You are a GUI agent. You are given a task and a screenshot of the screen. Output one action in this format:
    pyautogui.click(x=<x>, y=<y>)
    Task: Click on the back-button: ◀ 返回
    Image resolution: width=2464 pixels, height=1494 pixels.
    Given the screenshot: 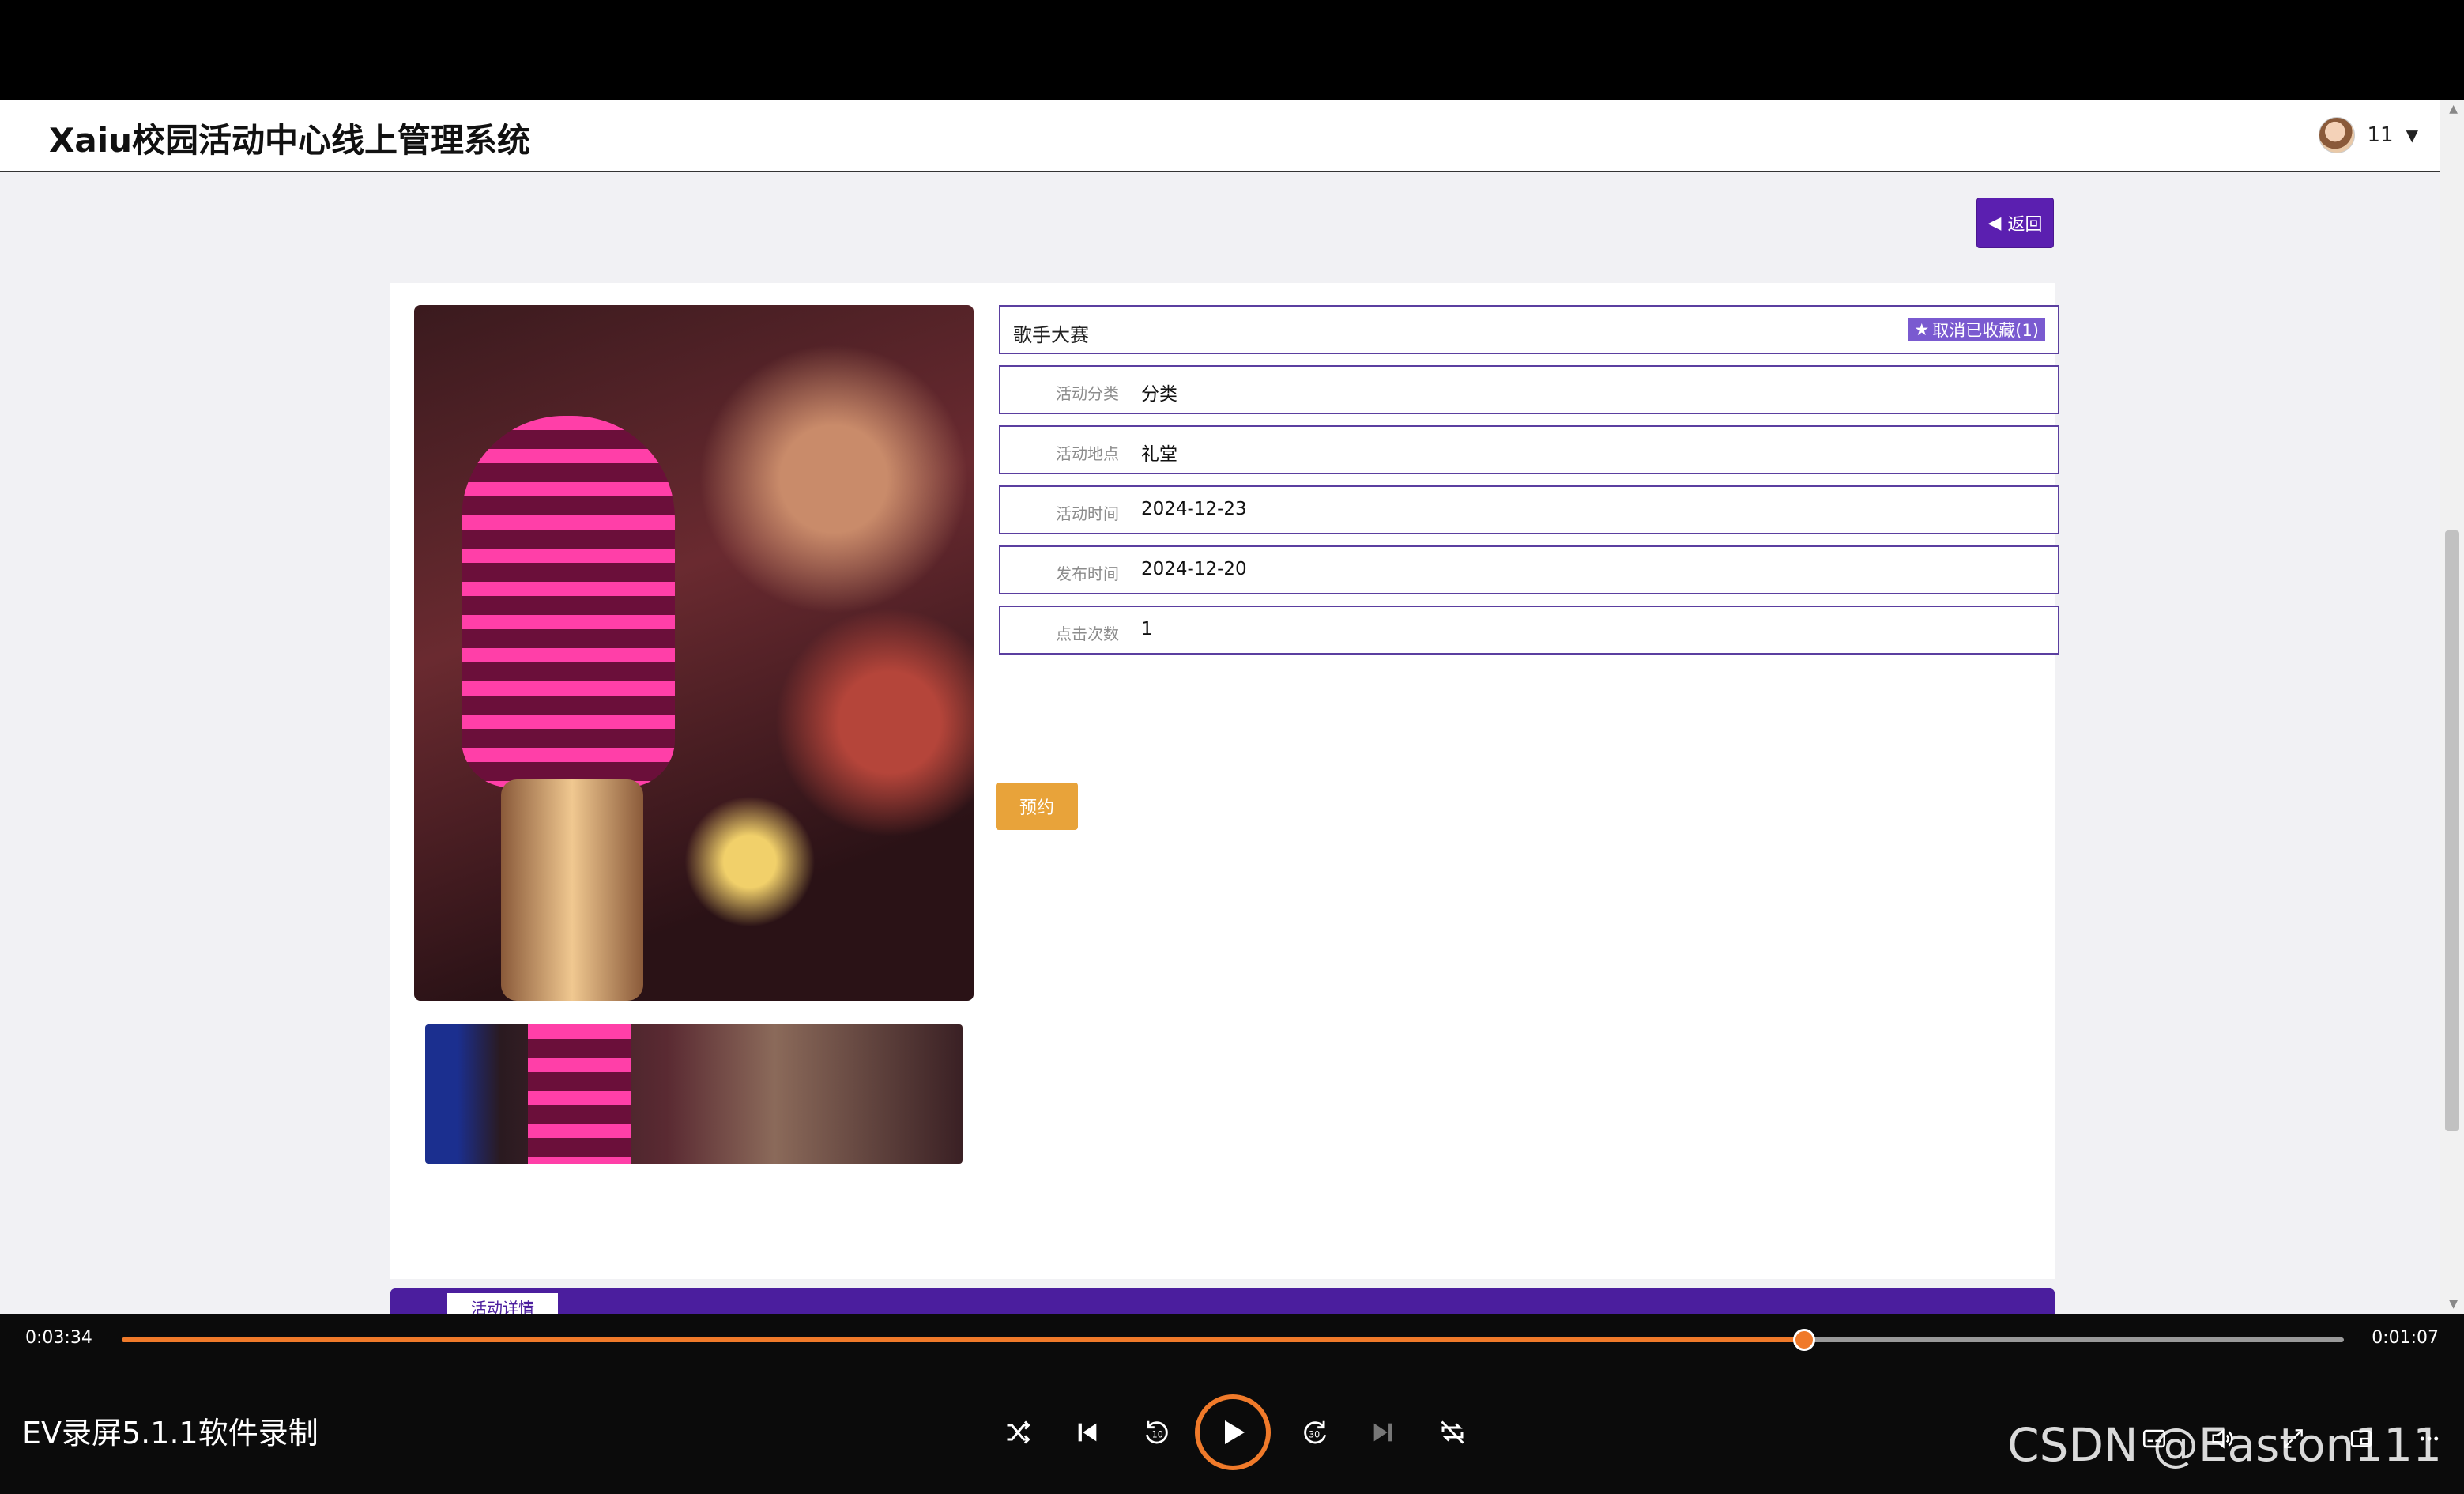 What is the action you would take?
    pyautogui.click(x=2015, y=223)
    